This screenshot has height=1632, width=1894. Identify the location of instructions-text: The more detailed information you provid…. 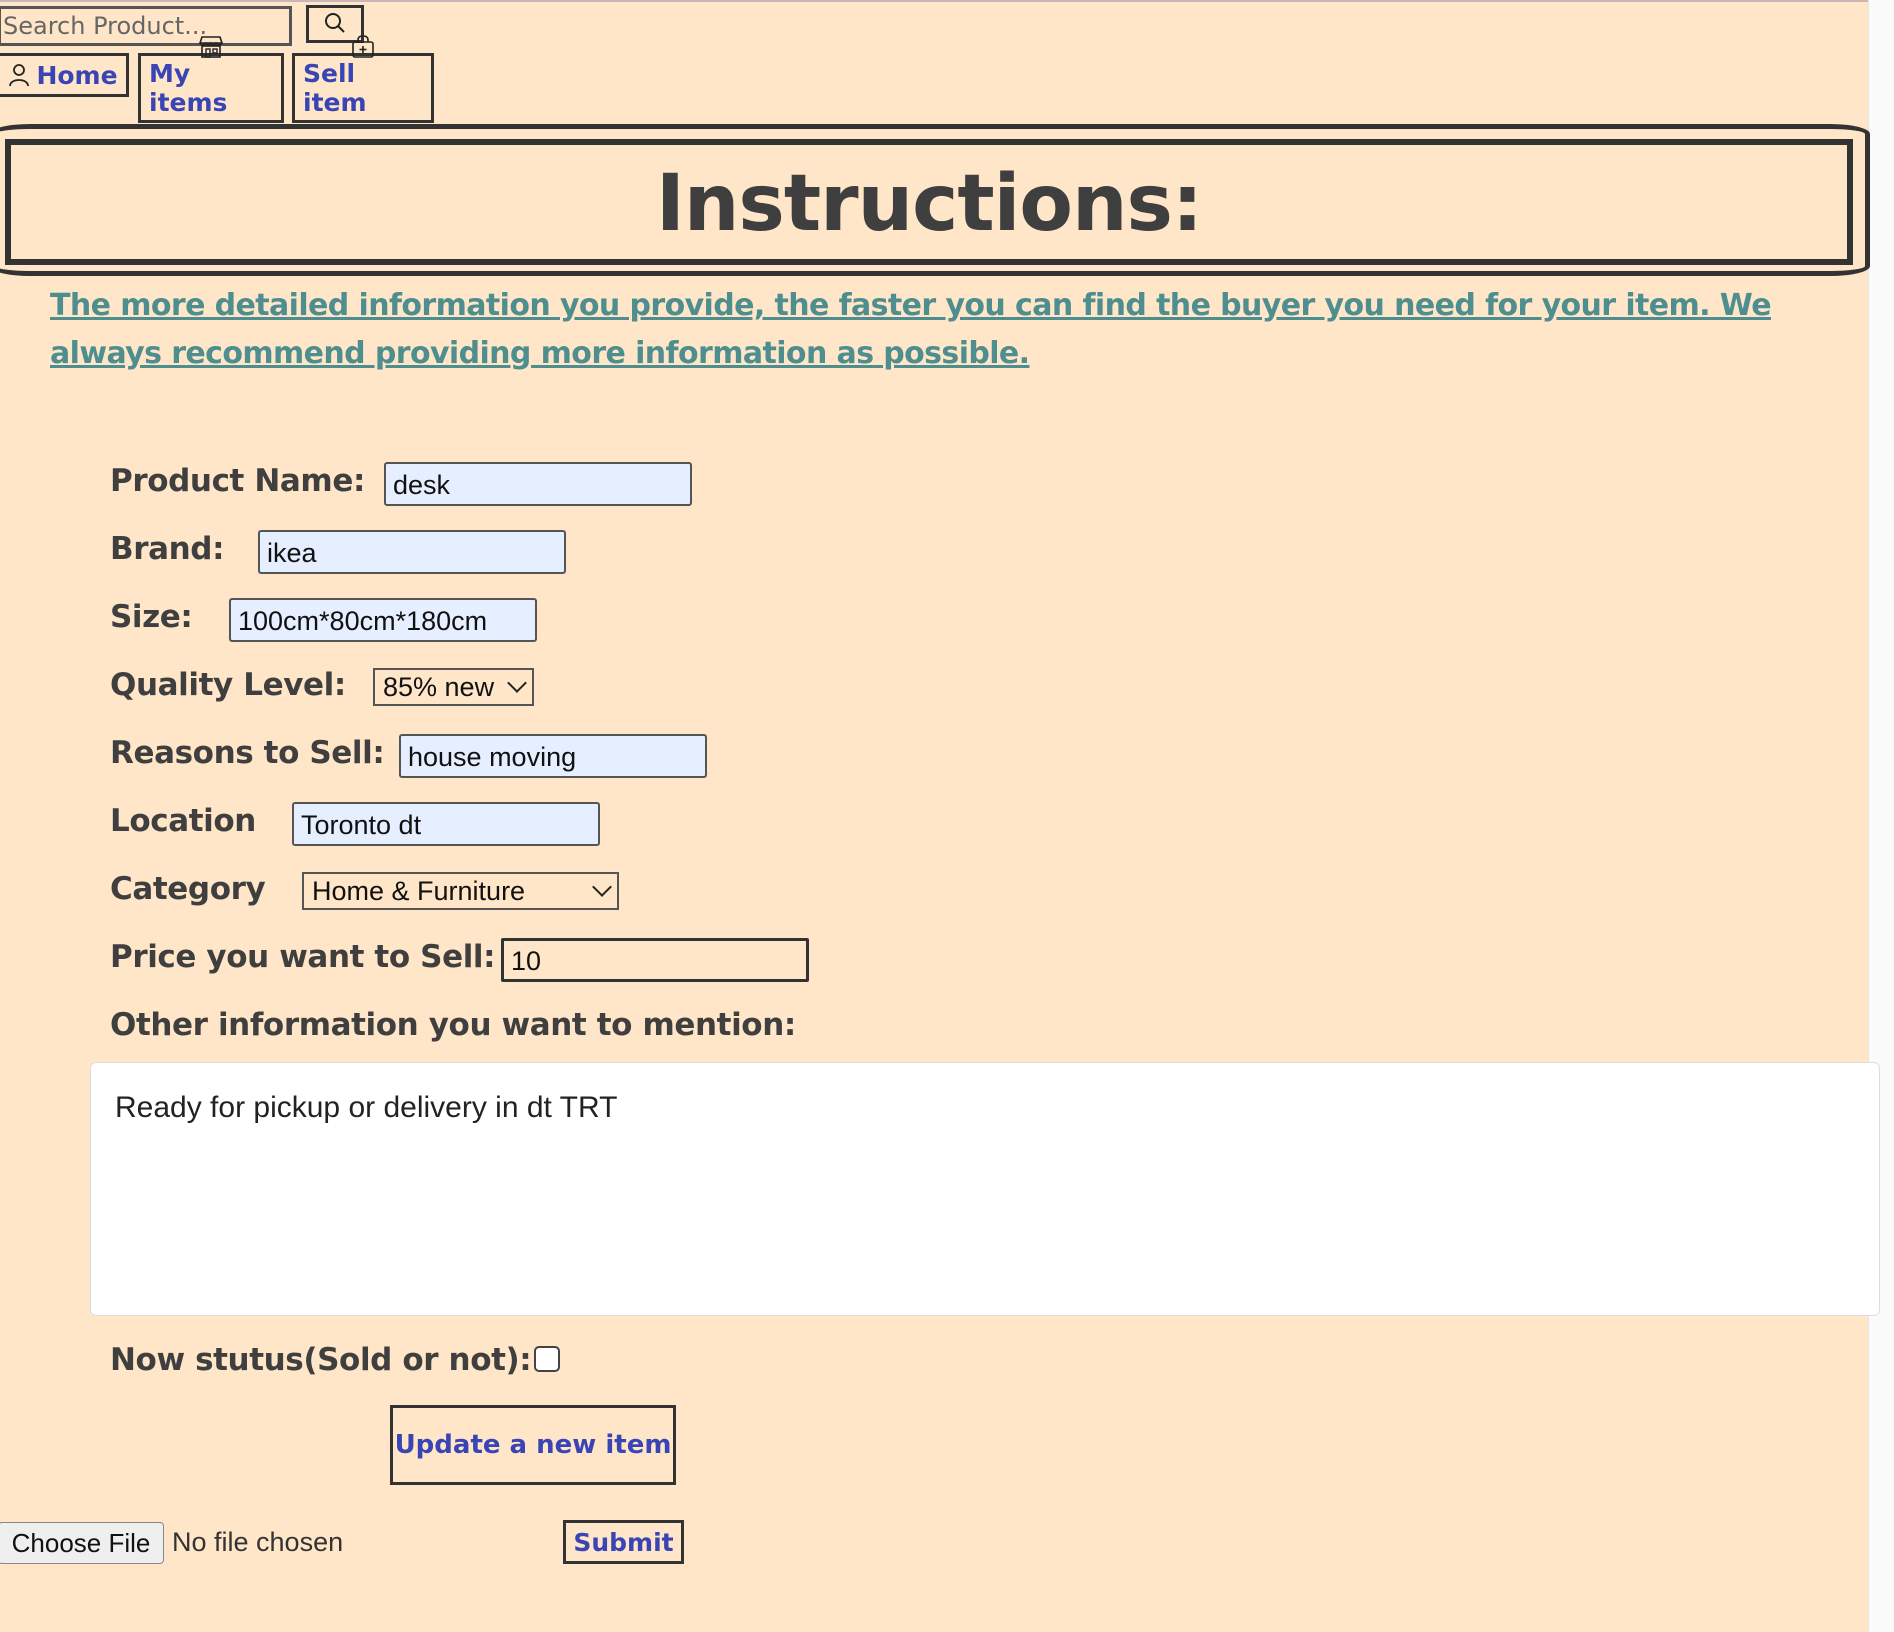
(911, 329).